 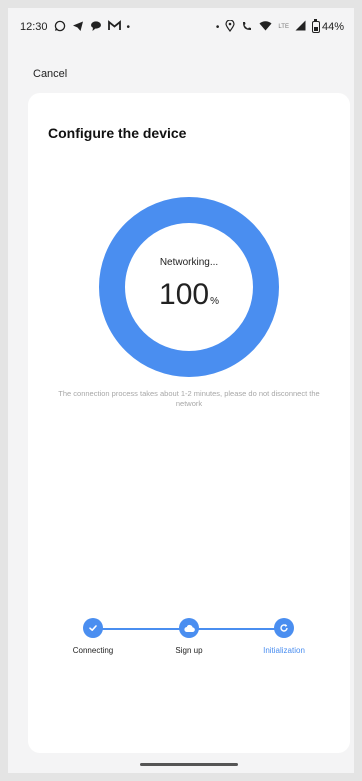 I want to click on progress-ring: Networking... 100 %, so click(x=189, y=287).